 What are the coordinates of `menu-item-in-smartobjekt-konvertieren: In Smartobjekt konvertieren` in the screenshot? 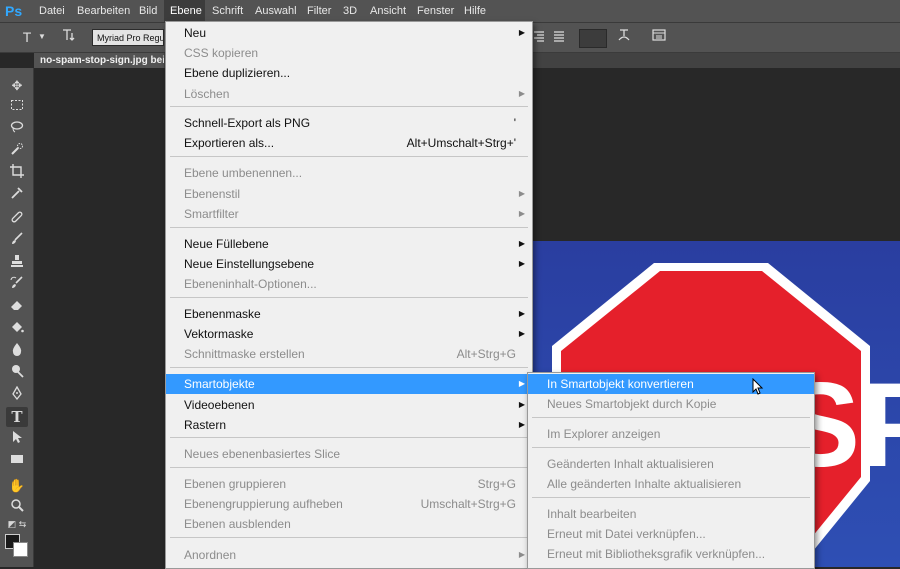 It's located at (671, 384).